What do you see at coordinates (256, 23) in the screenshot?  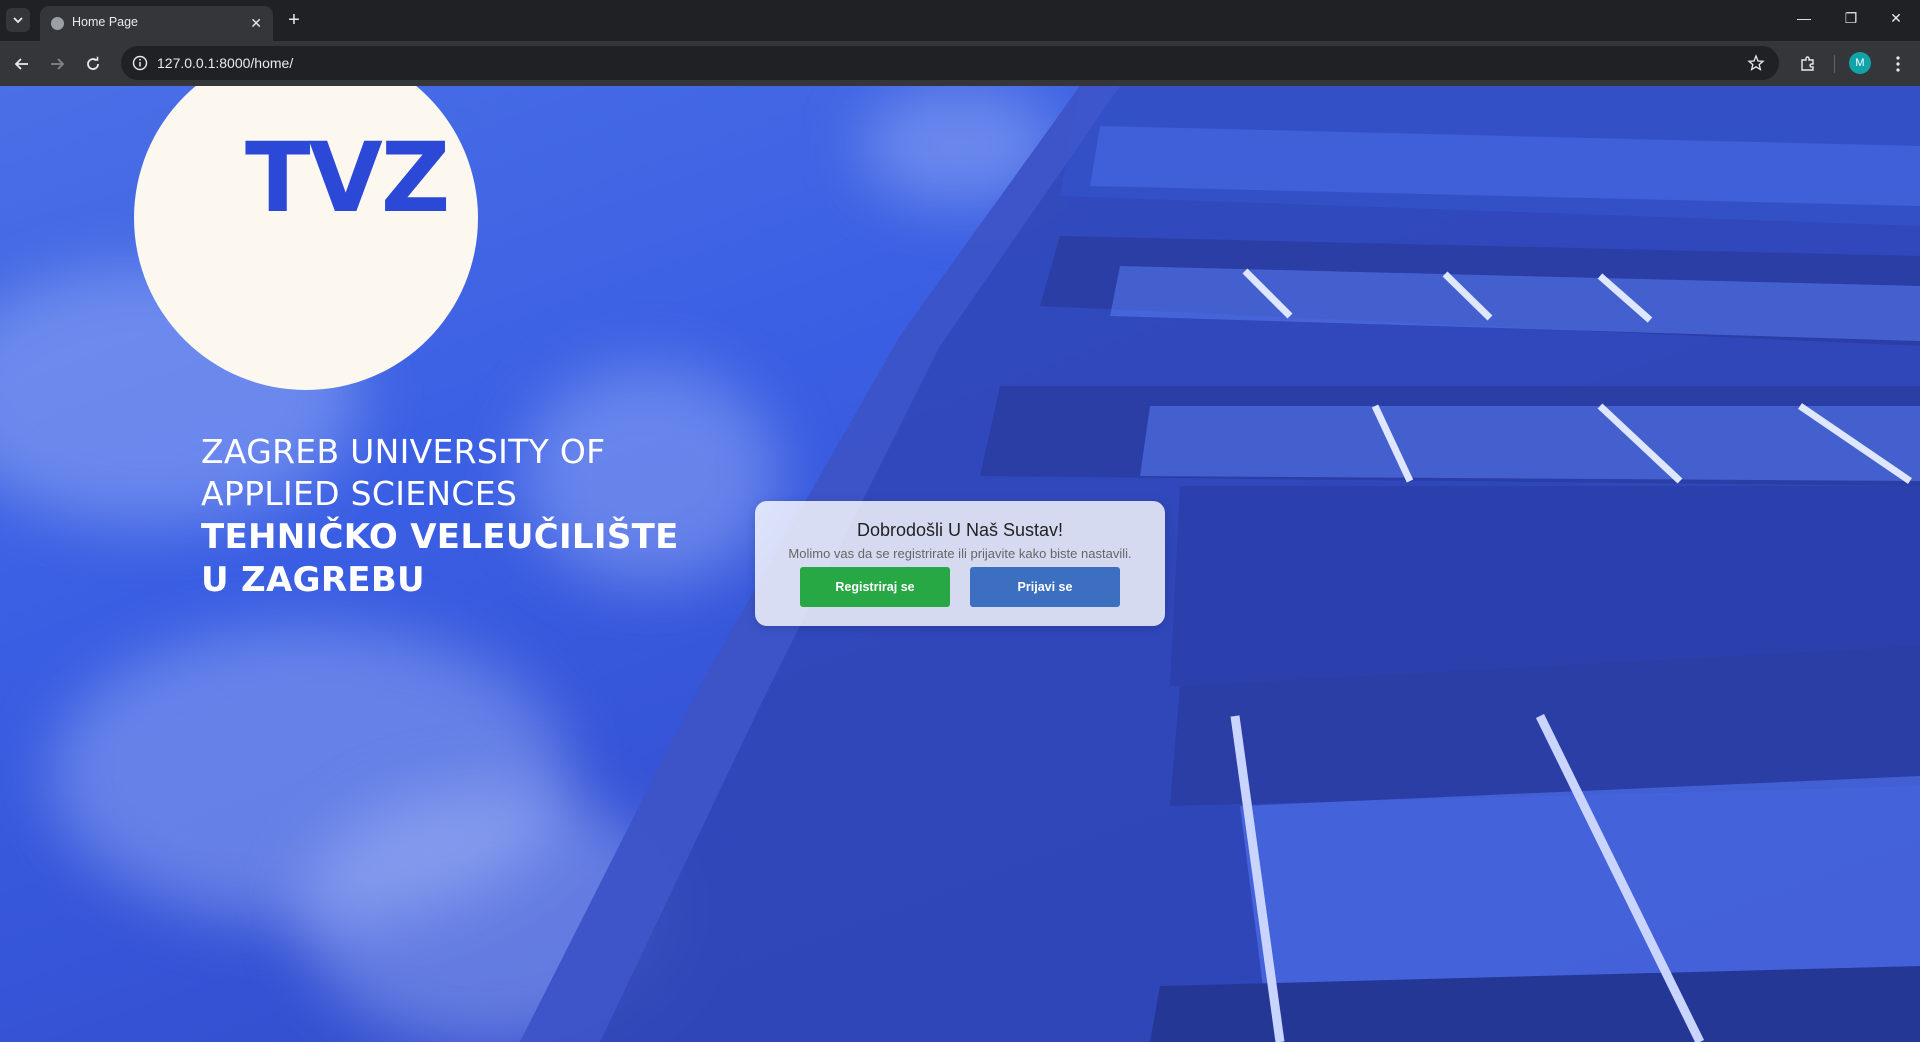 I see `tab-close-button: ✕` at bounding box center [256, 23].